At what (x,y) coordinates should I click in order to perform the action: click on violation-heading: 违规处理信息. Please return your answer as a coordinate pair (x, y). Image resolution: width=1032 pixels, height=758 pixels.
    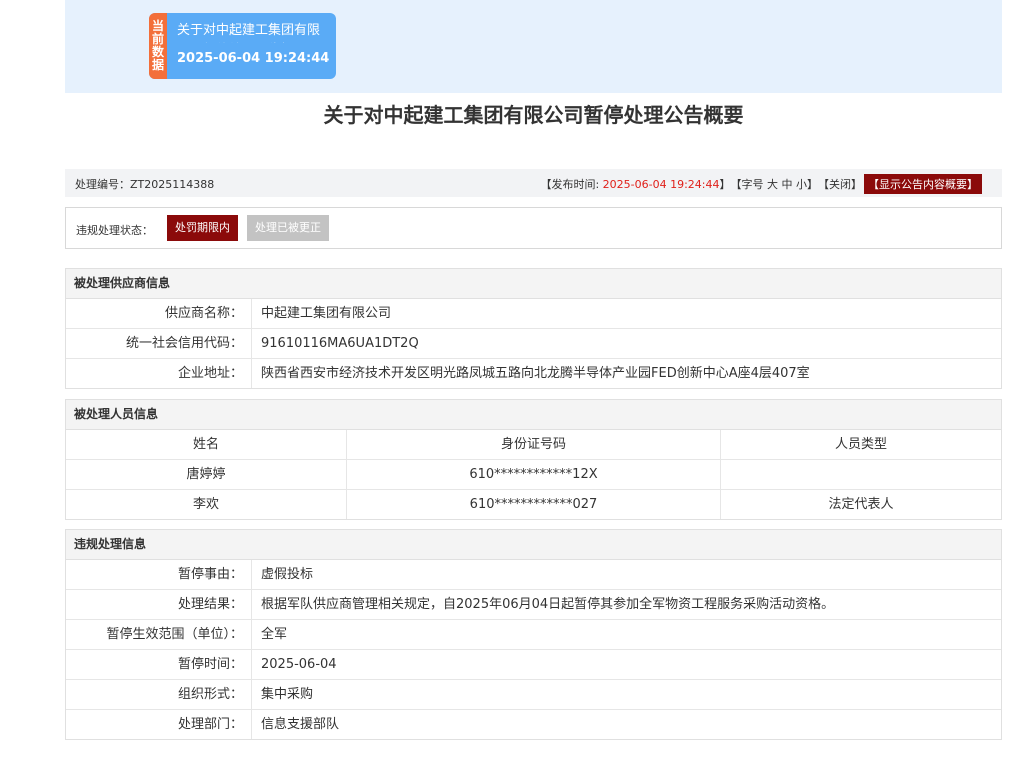
    Looking at the image, I should click on (533, 545).